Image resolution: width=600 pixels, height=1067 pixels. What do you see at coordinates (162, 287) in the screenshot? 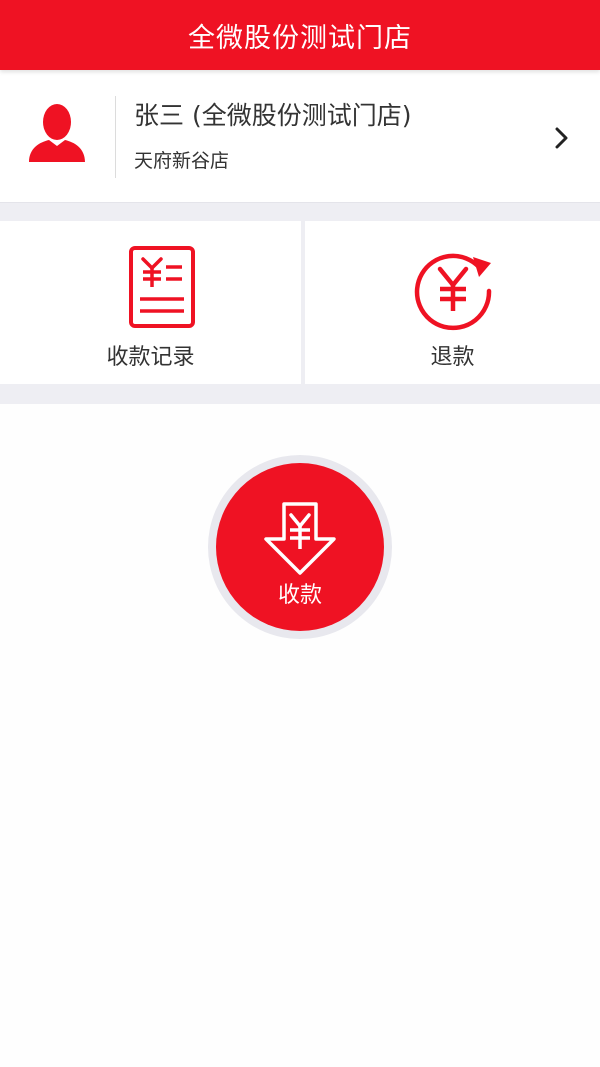
I see `receipt-yuan-icon` at bounding box center [162, 287].